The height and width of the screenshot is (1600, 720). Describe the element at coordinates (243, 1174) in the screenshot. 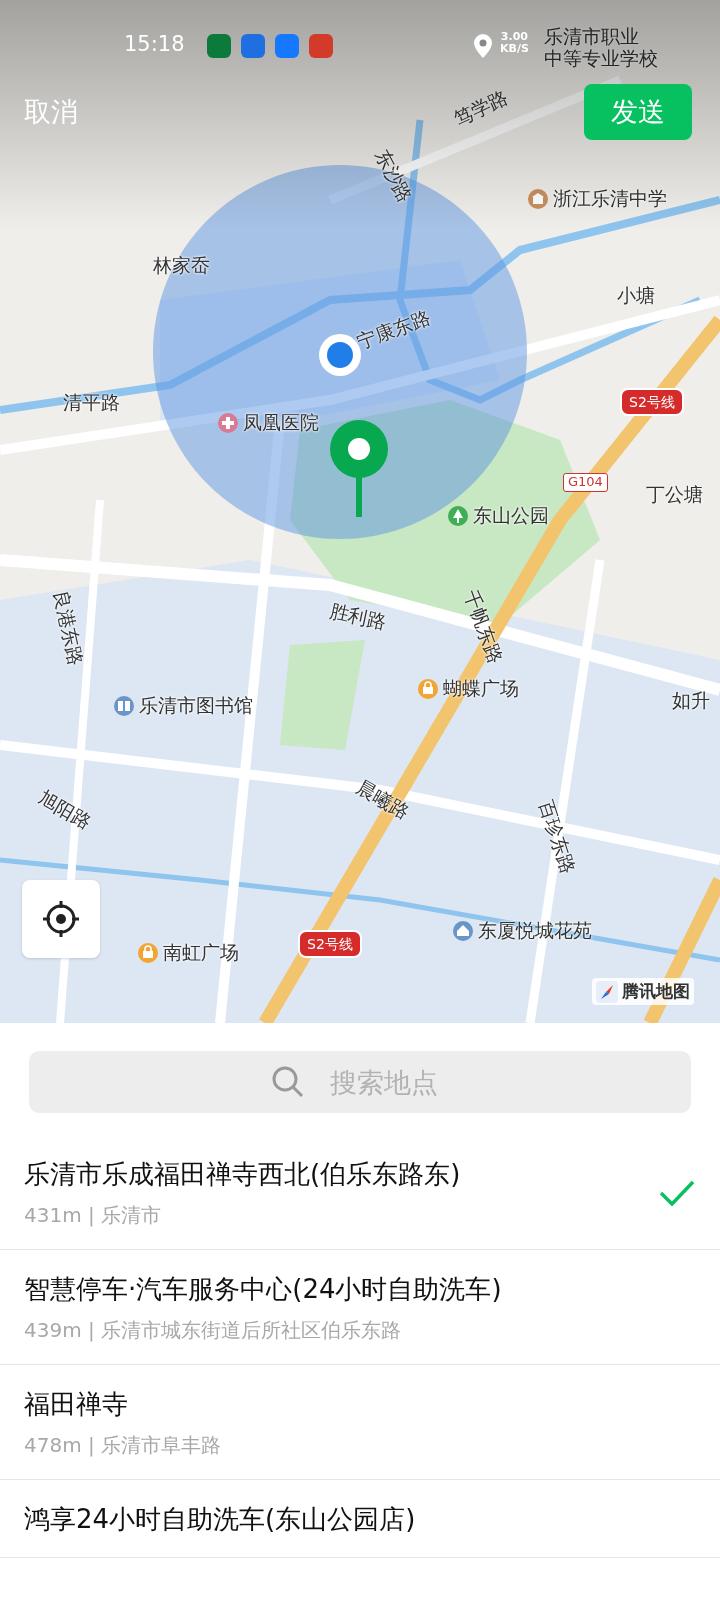

I see `location-name: 乐清市乐成福田禅寺西北(伯乐东路东)` at that location.